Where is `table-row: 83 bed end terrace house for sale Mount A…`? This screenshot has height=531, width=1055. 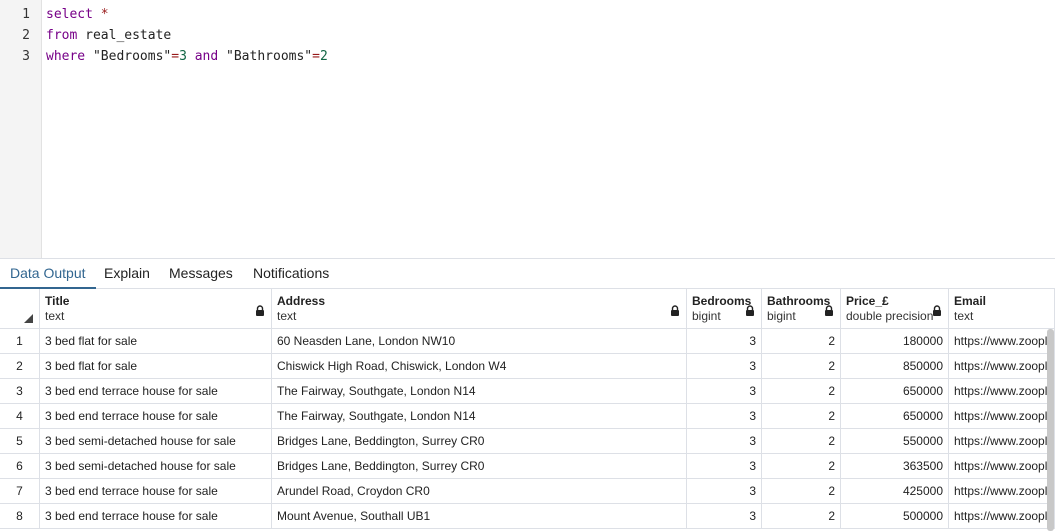 table-row: 83 bed end terrace house for sale Mount A… is located at coordinates (527, 516).